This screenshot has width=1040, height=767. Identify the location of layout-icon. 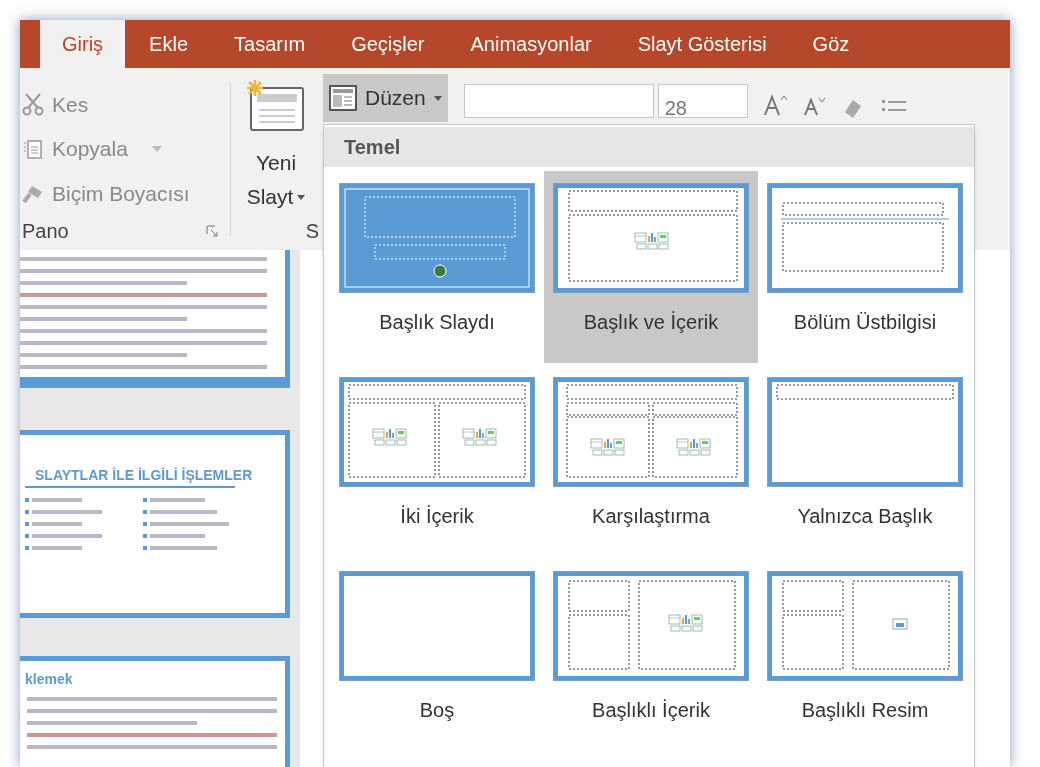
(343, 98).